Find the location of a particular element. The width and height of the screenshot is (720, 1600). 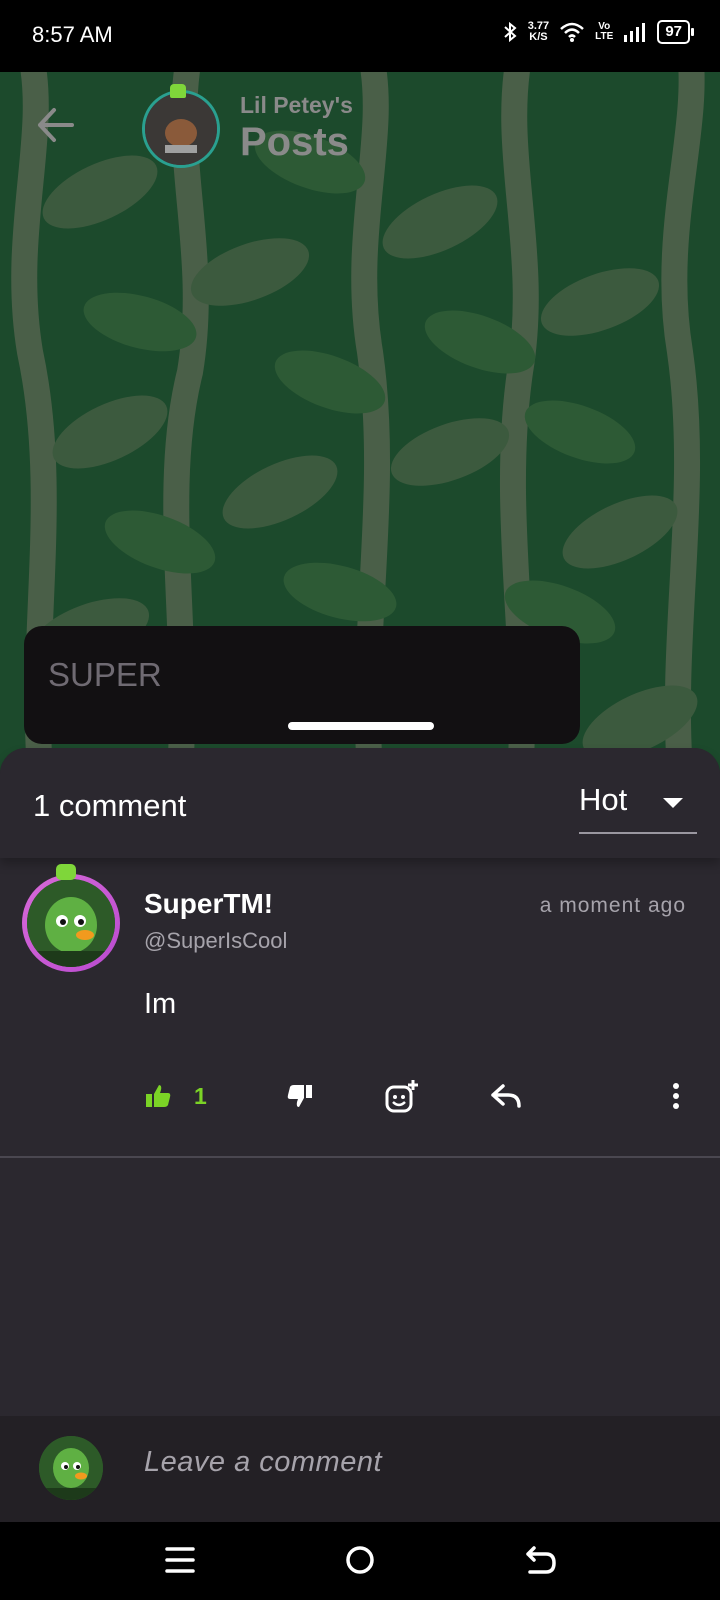

status-icons: 3.77 K/S Vo LTE 97 is located at coordinates (598, 32).